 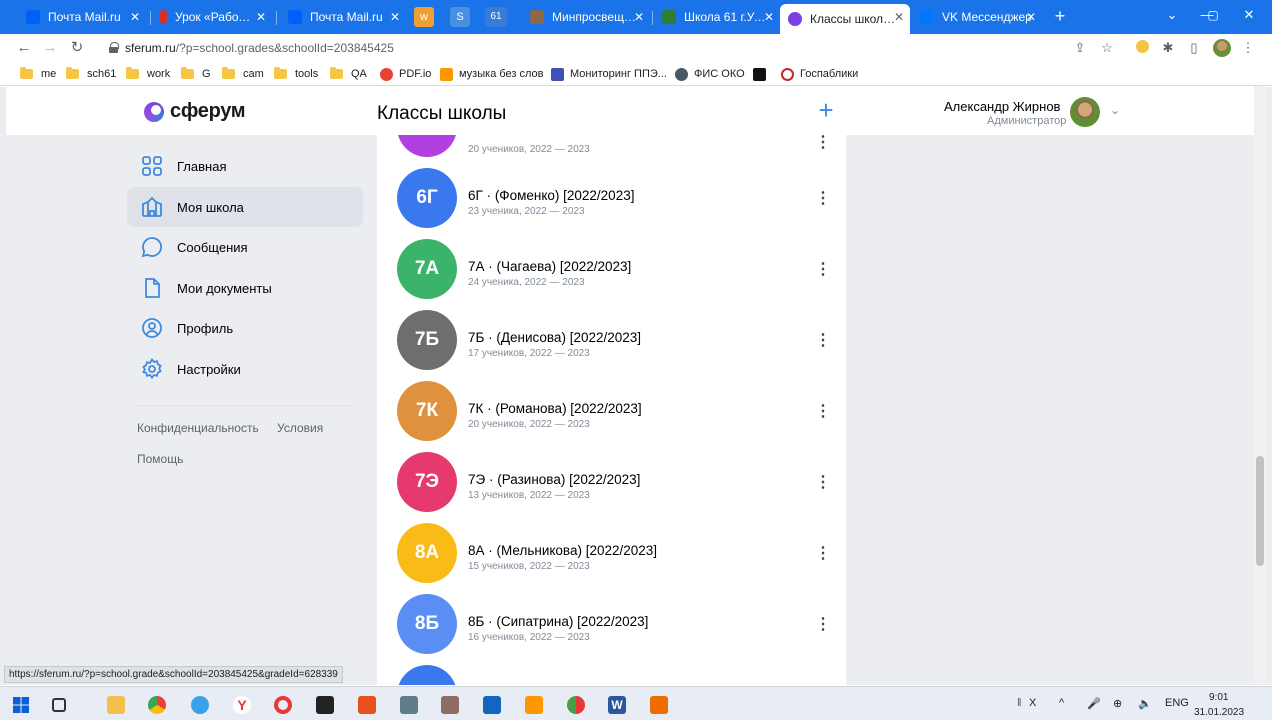 I want to click on bookmark-star-icon: ☆, so click(x=1107, y=48).